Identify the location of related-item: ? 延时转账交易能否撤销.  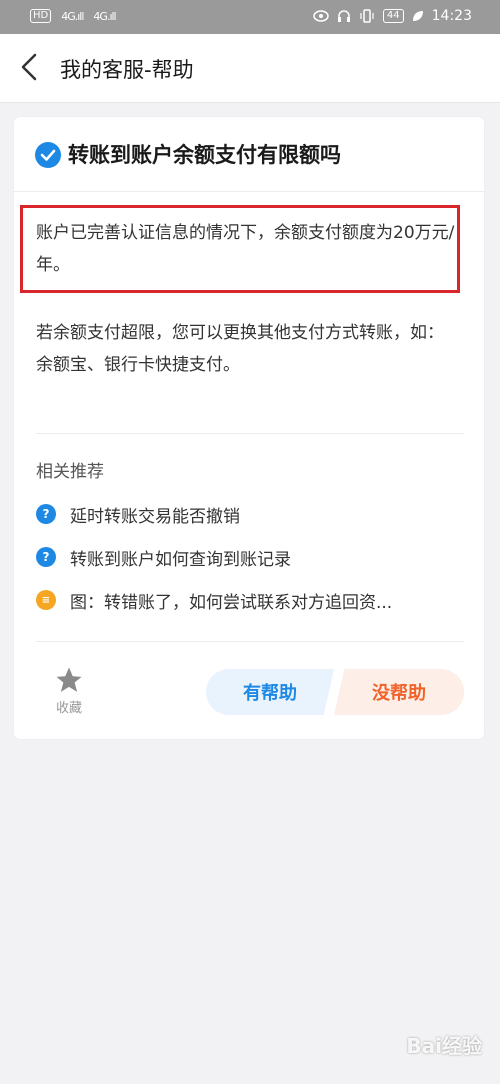
(251, 514).